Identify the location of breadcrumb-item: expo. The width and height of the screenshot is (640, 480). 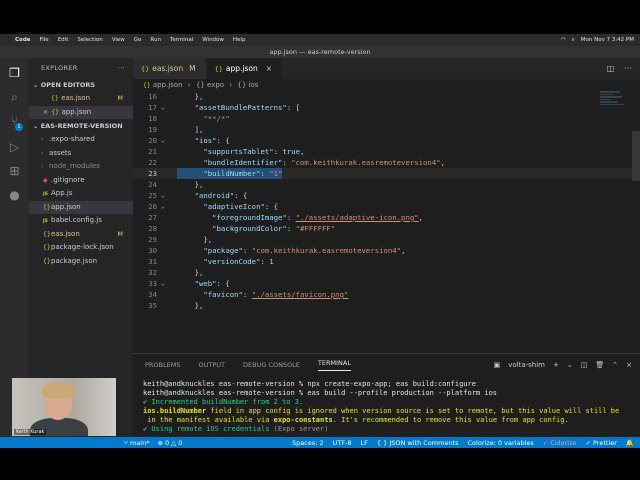
(215, 85).